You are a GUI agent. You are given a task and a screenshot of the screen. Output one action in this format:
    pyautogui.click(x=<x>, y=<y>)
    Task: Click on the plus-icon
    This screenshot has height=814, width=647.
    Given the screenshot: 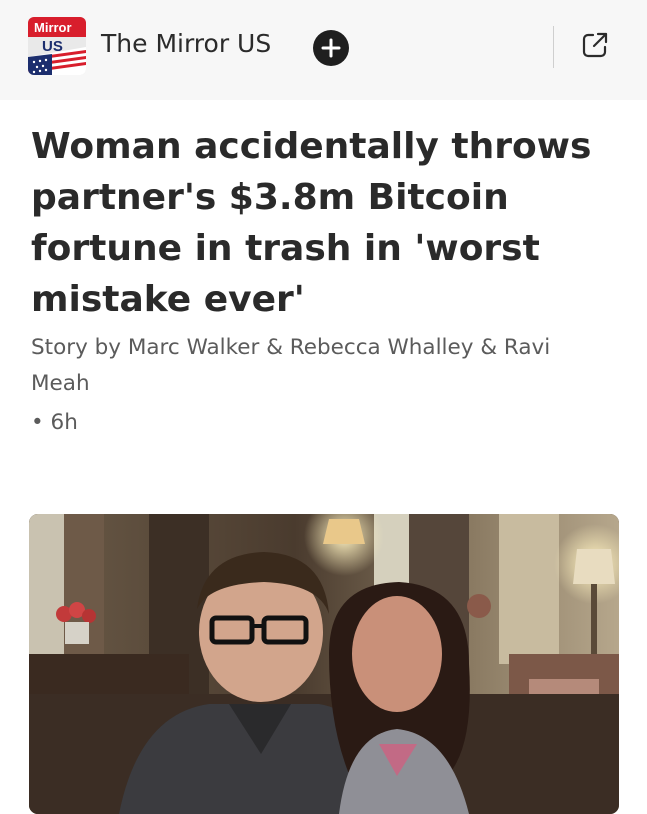 What is the action you would take?
    pyautogui.click(x=331, y=48)
    